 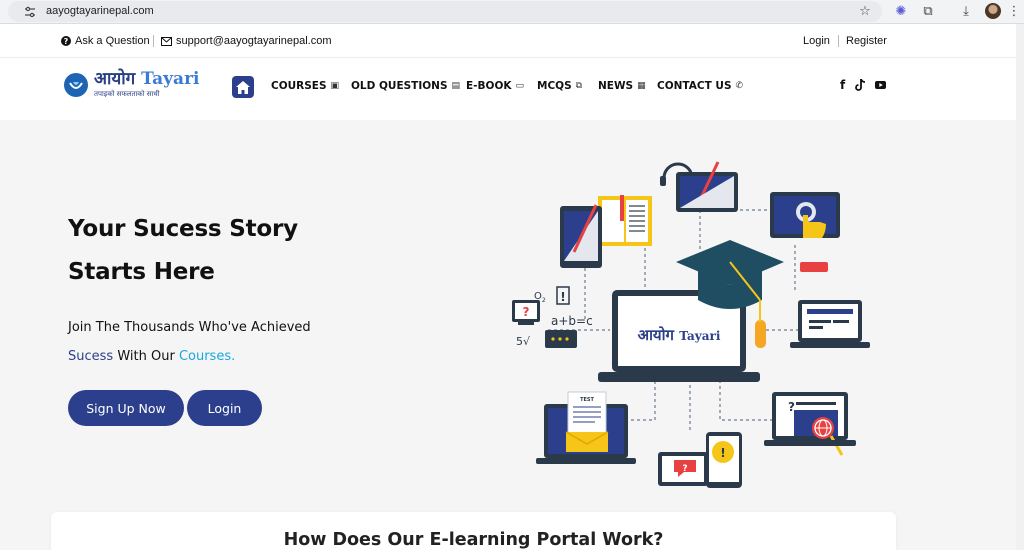 What do you see at coordinates (842, 85) in the screenshot?
I see `facebook-icon: f` at bounding box center [842, 85].